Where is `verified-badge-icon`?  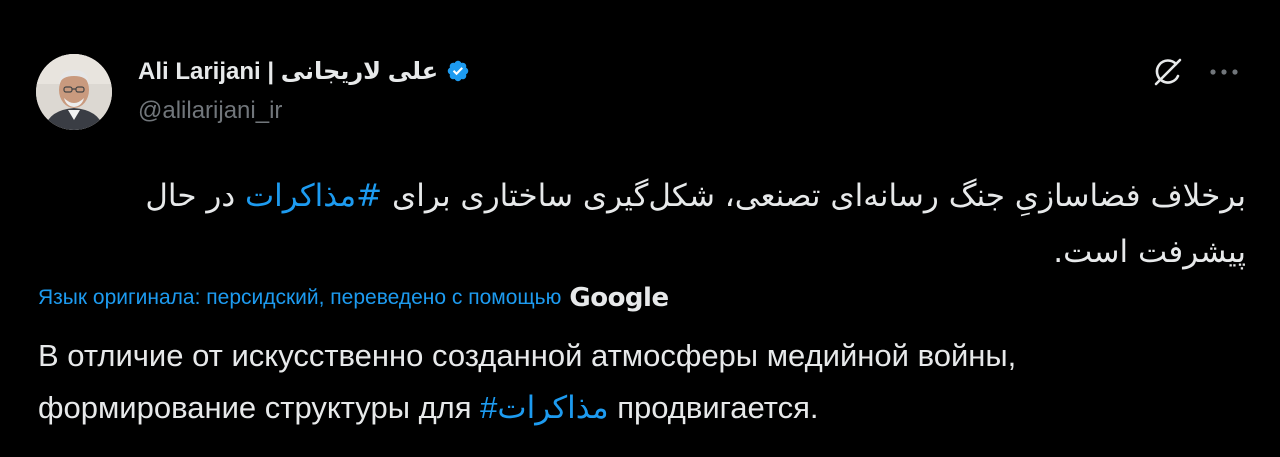 verified-badge-icon is located at coordinates (458, 71).